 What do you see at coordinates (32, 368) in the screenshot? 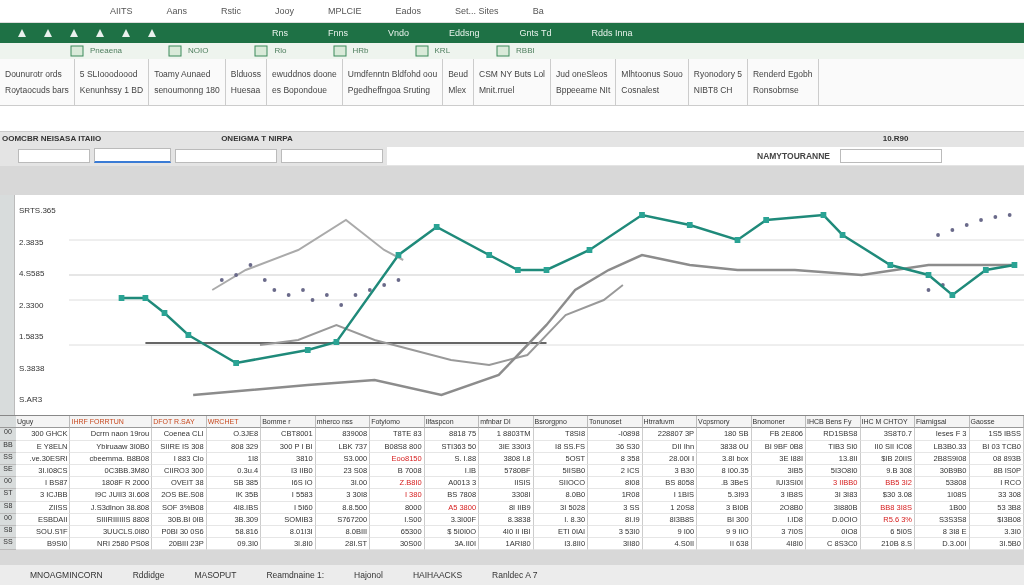
I see `axis-label: S.3838` at bounding box center [32, 368].